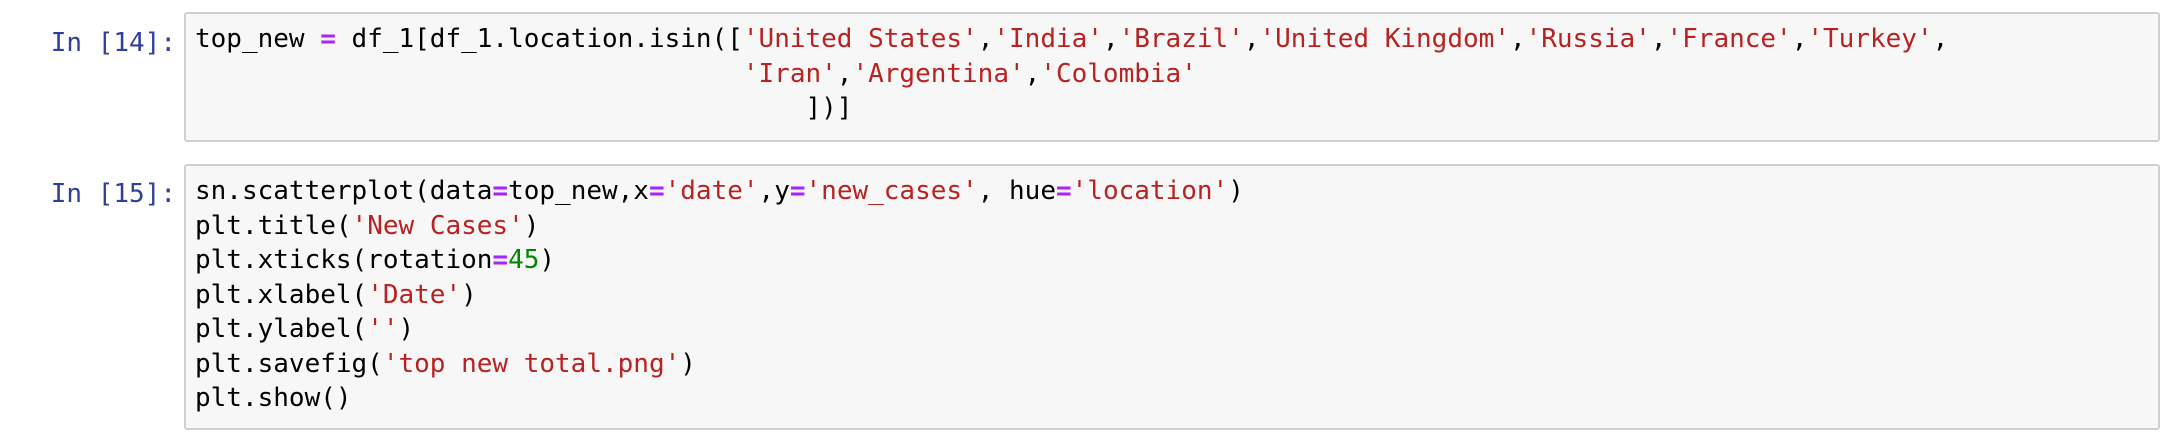 Image resolution: width=2178 pixels, height=448 pixels. I want to click on code-line: 'Iran','Argentina','Colombia', so click(1176, 74).